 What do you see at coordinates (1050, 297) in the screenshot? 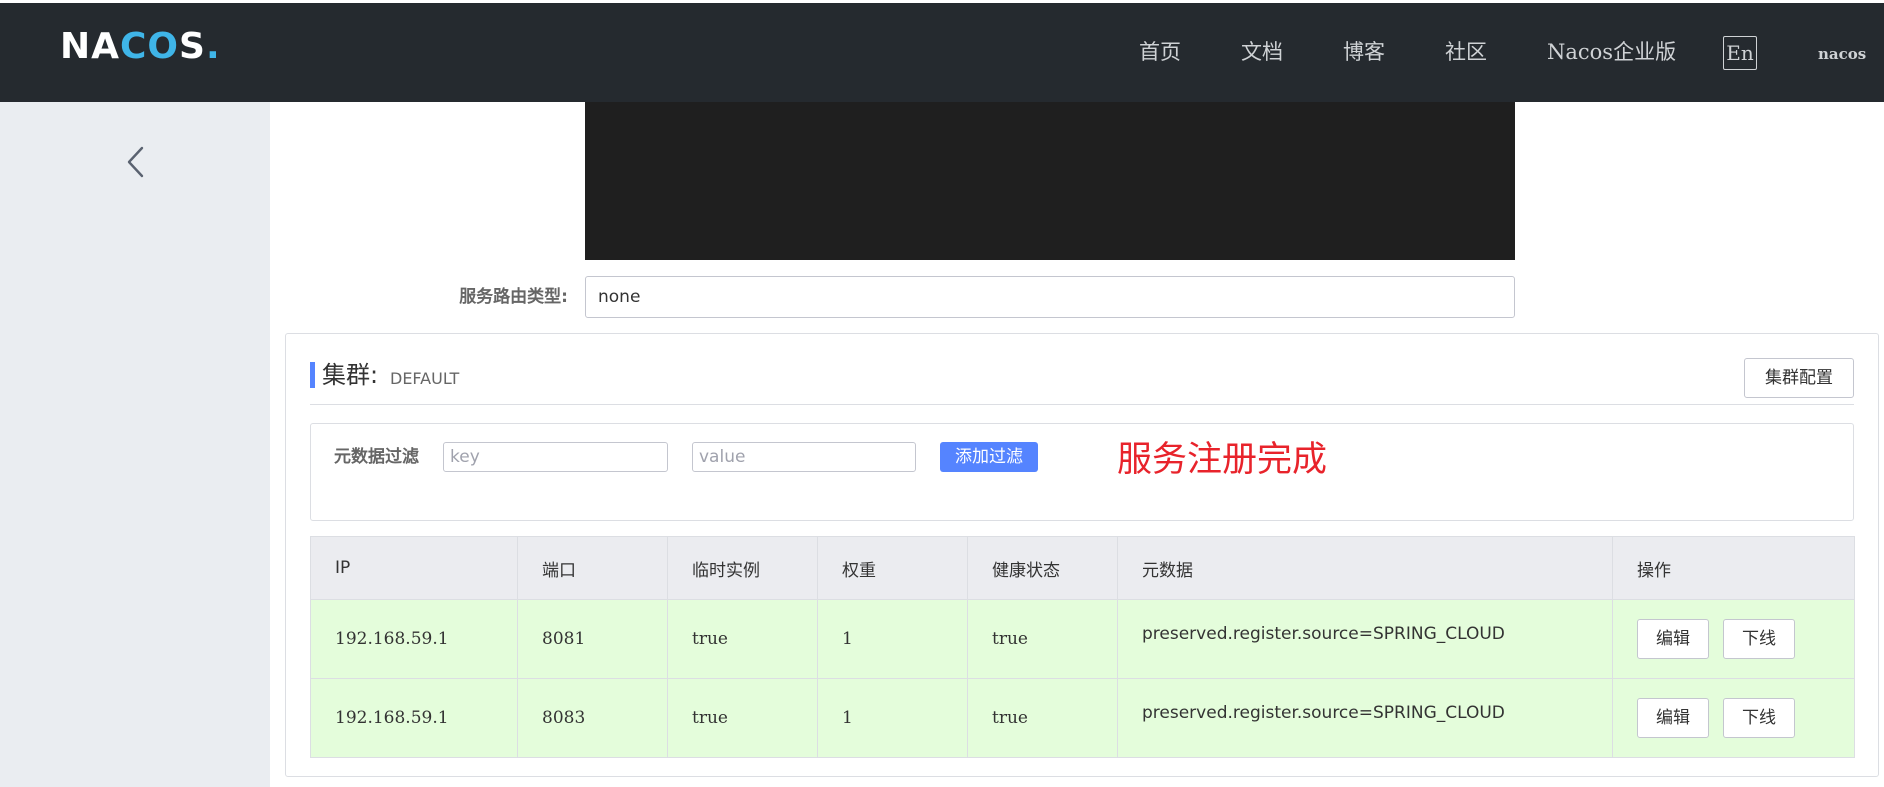
I see `route-type-field: none` at bounding box center [1050, 297].